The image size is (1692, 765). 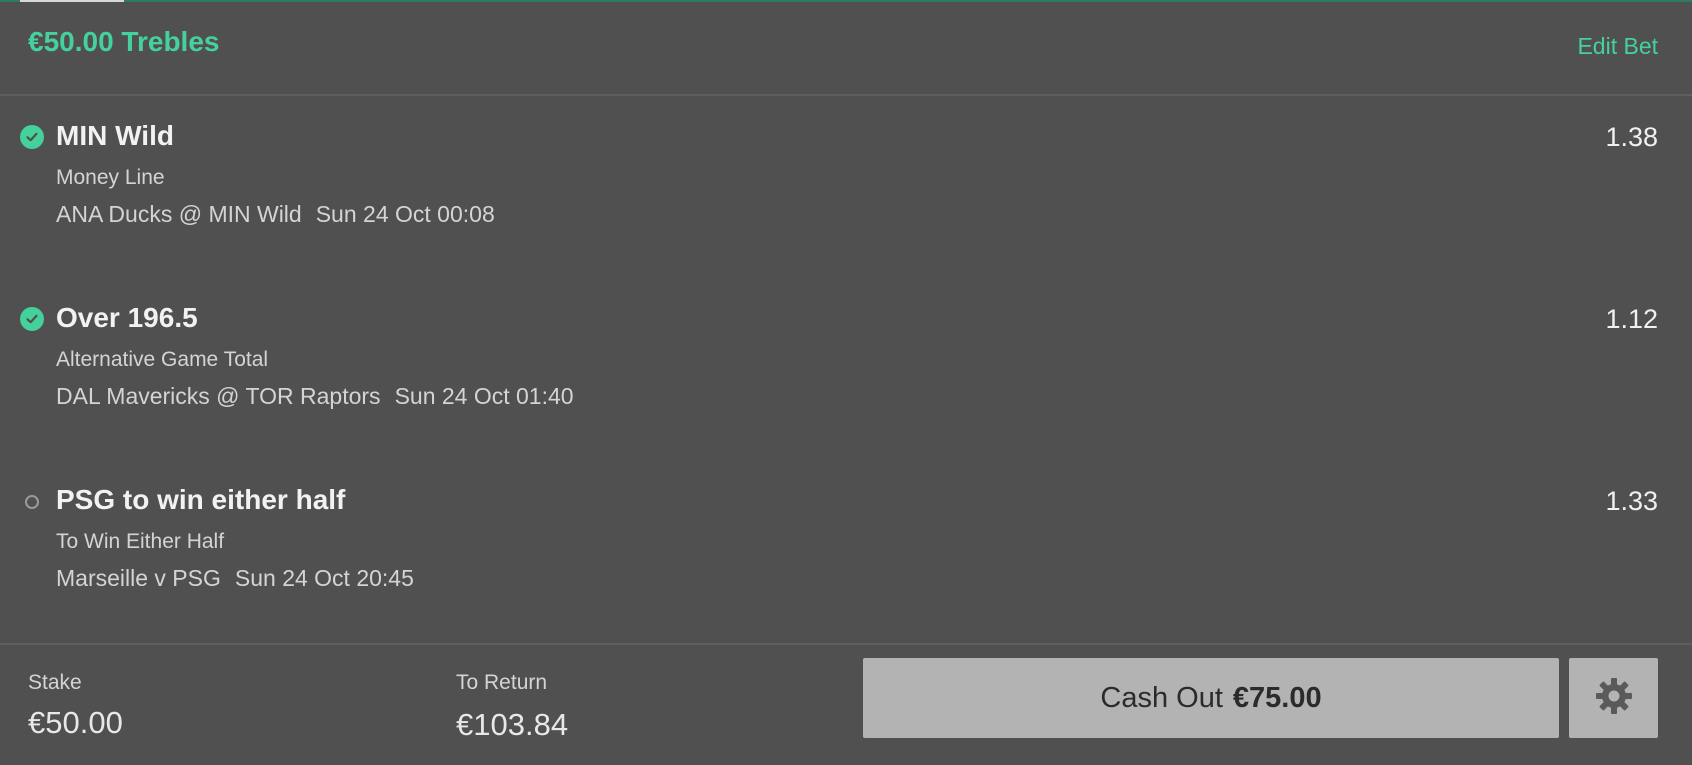 What do you see at coordinates (324, 578) in the screenshot?
I see `event-time: Sun 24 Oct 20:45` at bounding box center [324, 578].